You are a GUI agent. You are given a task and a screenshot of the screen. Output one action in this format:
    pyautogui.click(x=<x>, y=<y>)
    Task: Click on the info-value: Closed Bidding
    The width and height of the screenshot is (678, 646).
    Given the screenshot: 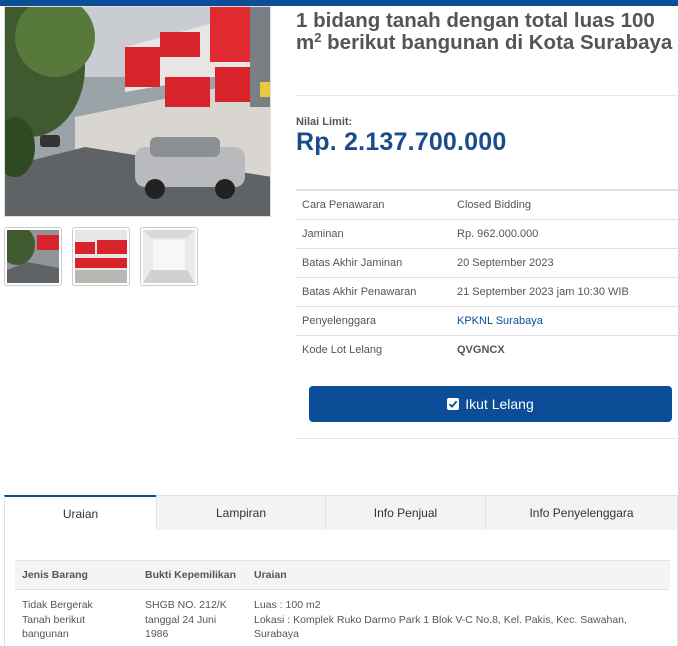 What is the action you would take?
    pyautogui.click(x=564, y=204)
    